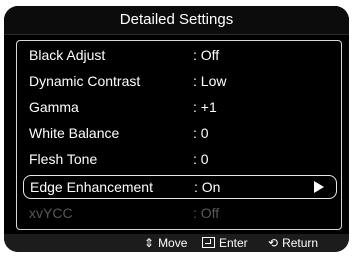 This screenshot has height=256, width=363. Describe the element at coordinates (319, 187) in the screenshot. I see `right-triangle-icon` at that location.